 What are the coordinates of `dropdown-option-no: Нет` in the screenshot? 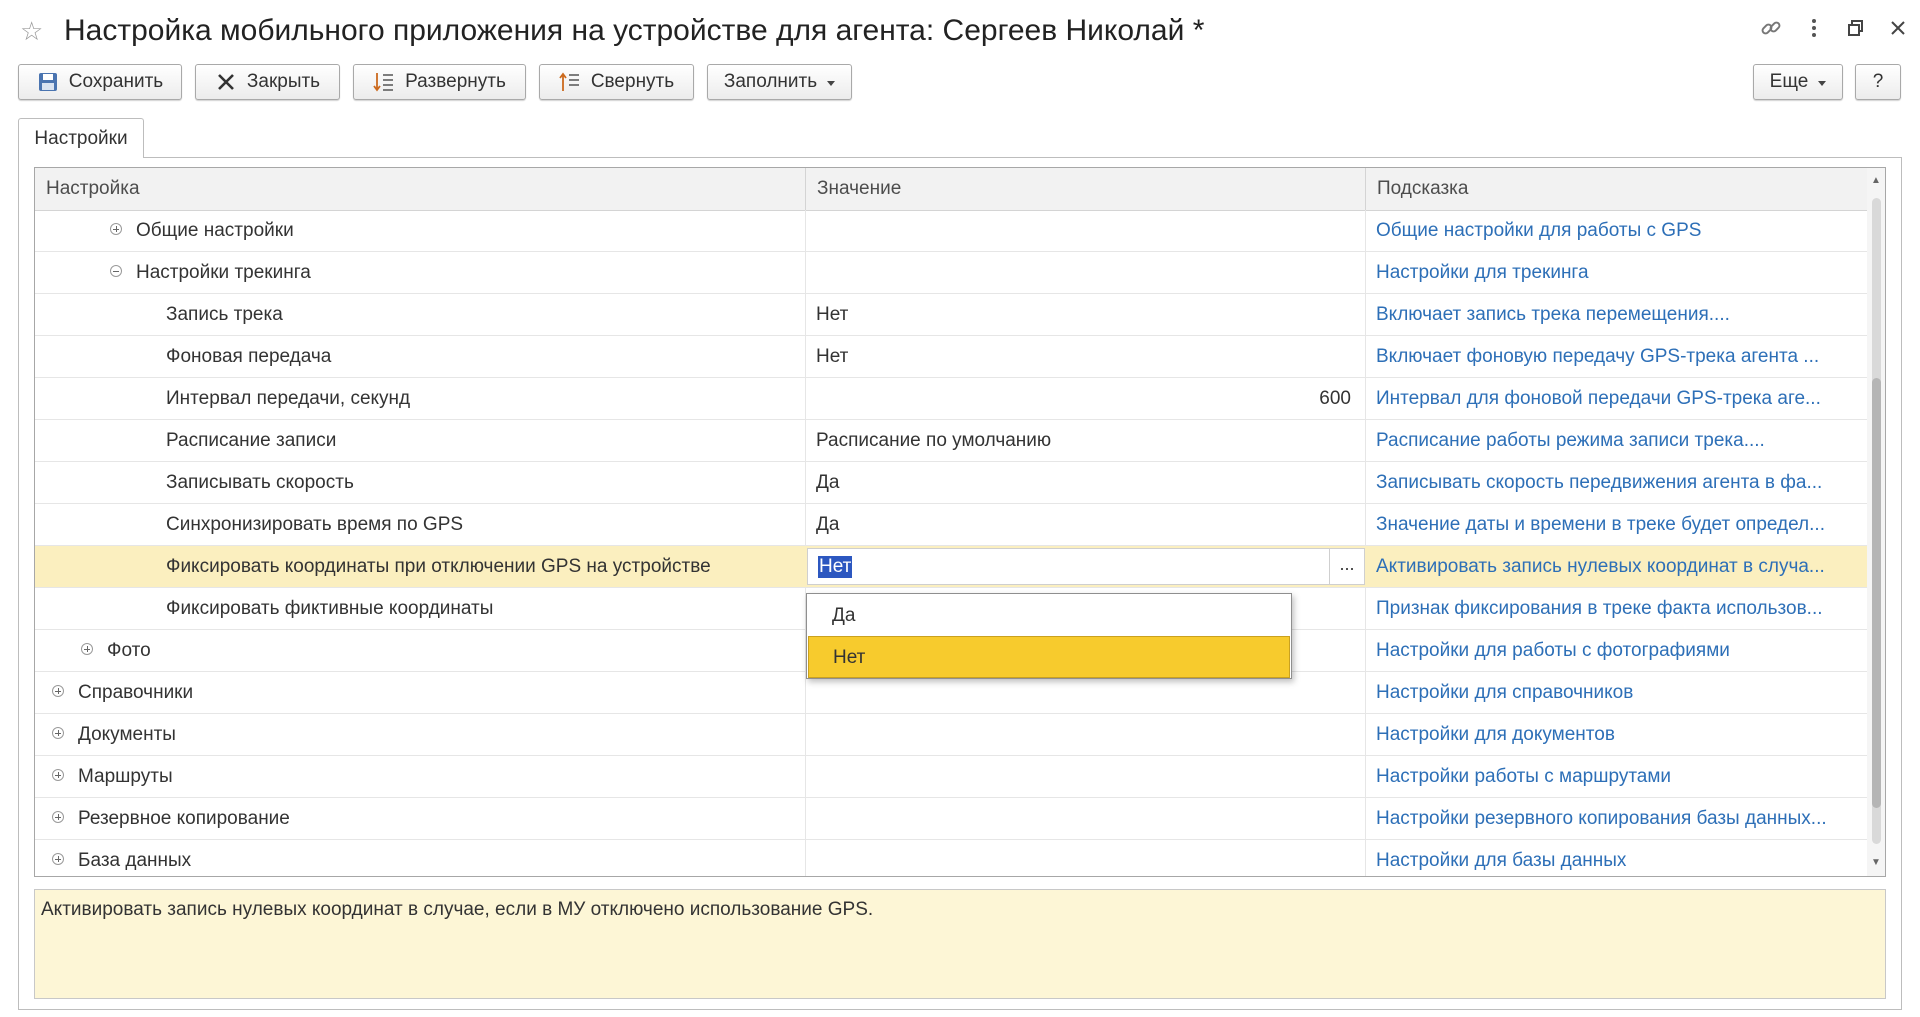 It's located at (1049, 657).